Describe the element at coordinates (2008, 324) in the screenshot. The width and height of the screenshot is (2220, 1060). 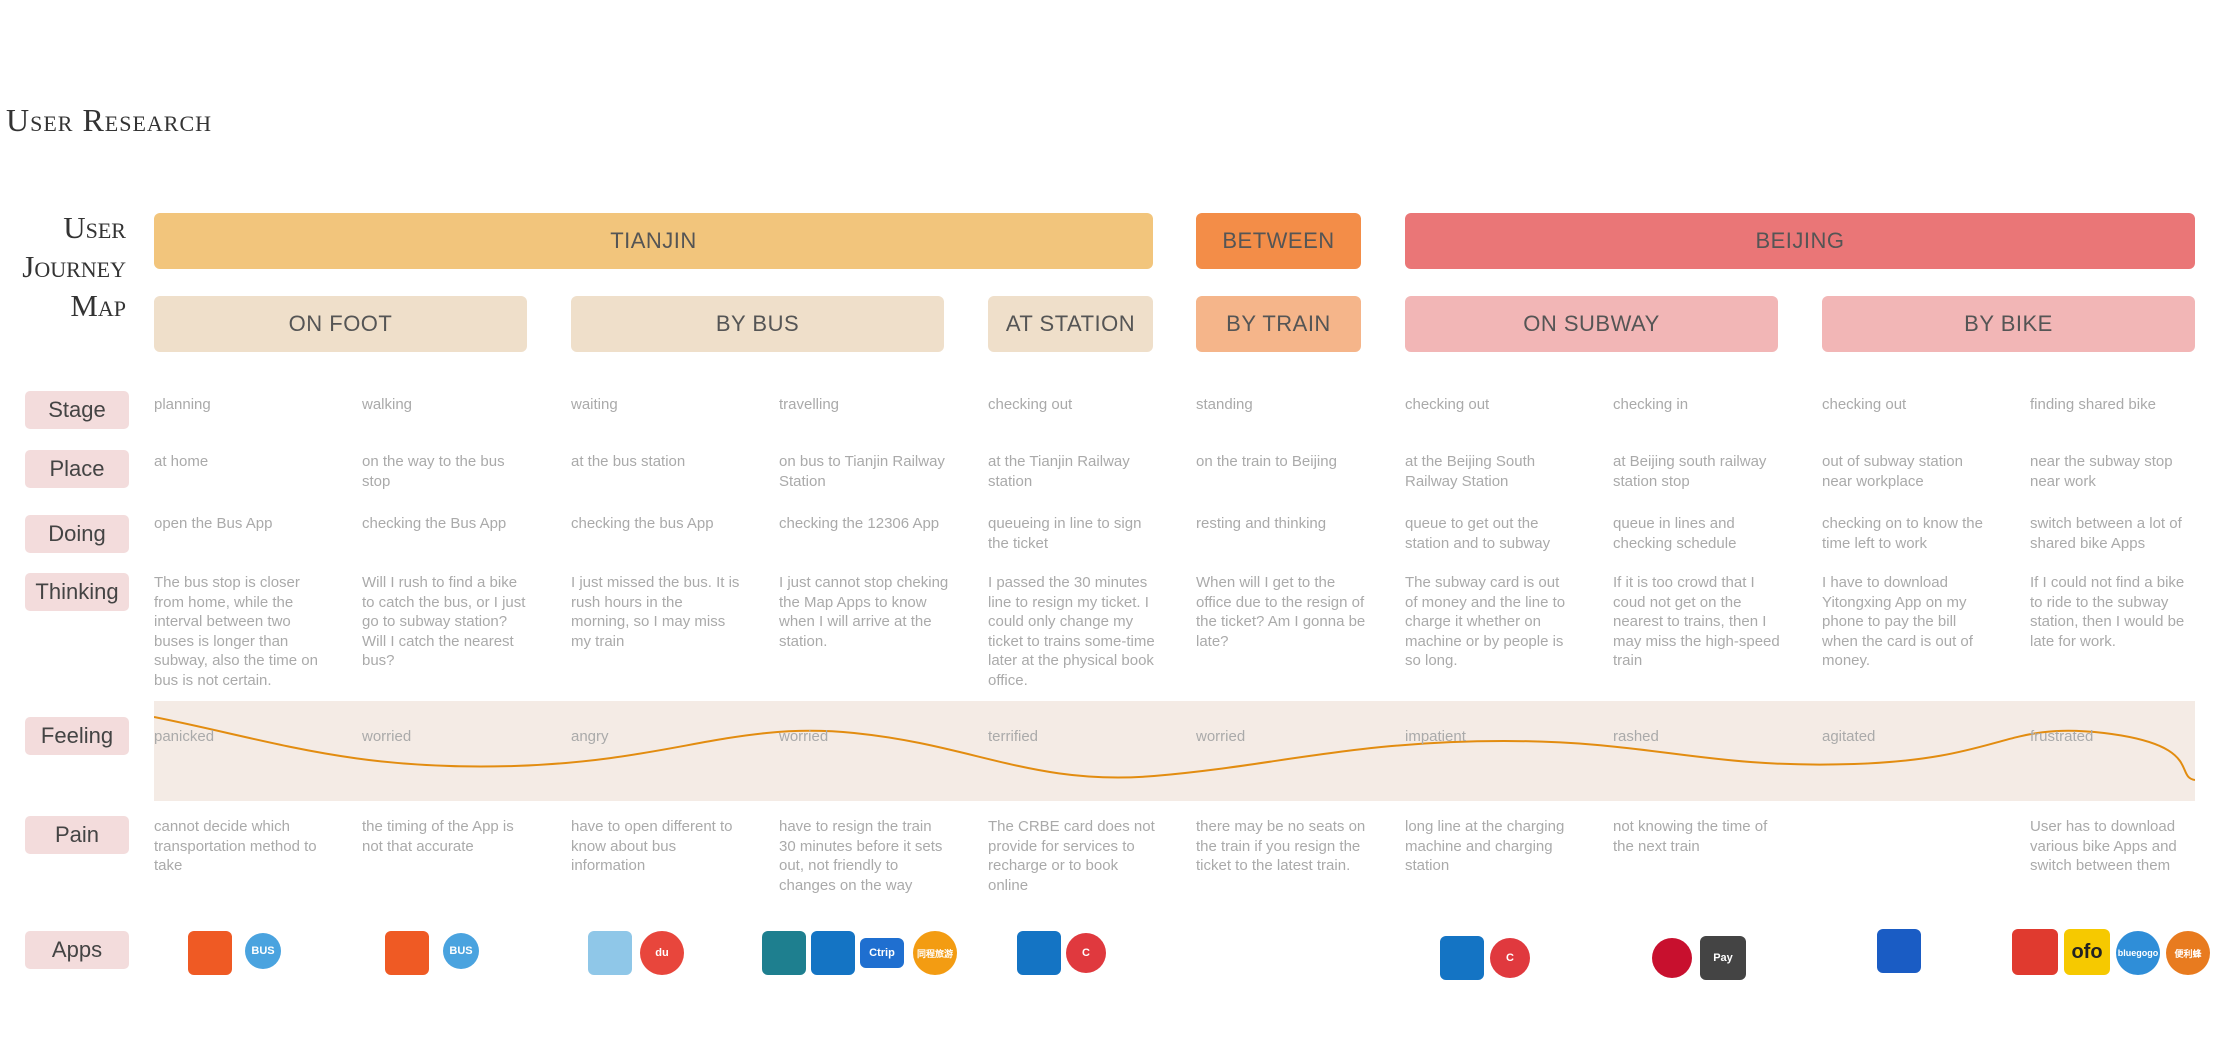
I see `mode-by-bike: BY BIKE` at that location.